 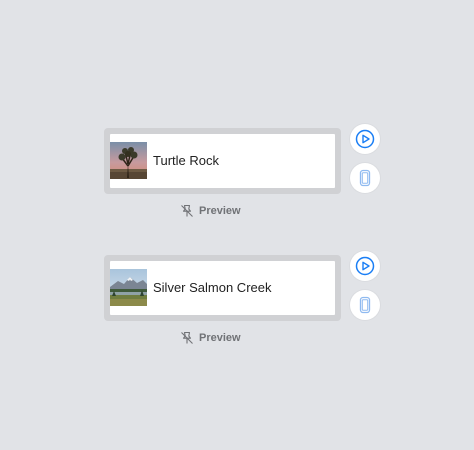 I want to click on preview-canvas-frame: Turtle Rock, so click(x=222, y=161).